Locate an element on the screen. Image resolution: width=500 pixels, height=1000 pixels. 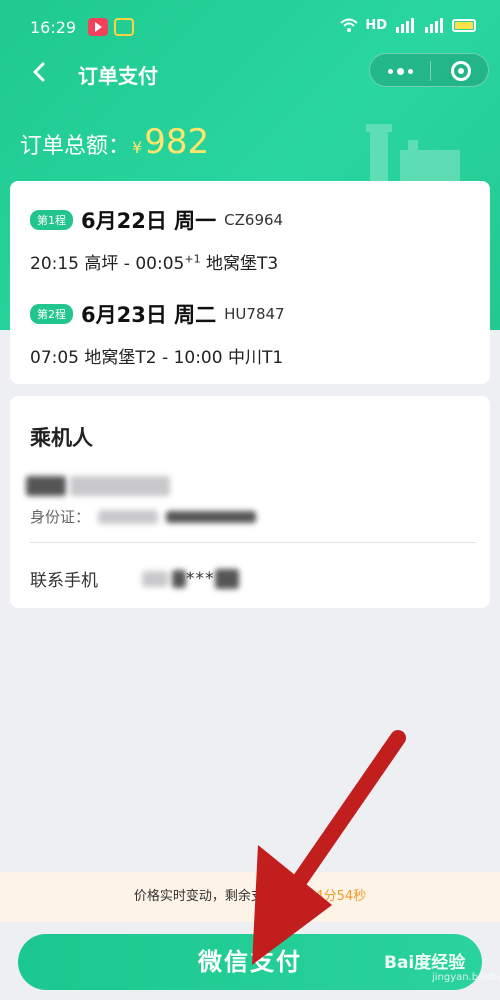
leg-badge: 第2程 is located at coordinates (51, 314).